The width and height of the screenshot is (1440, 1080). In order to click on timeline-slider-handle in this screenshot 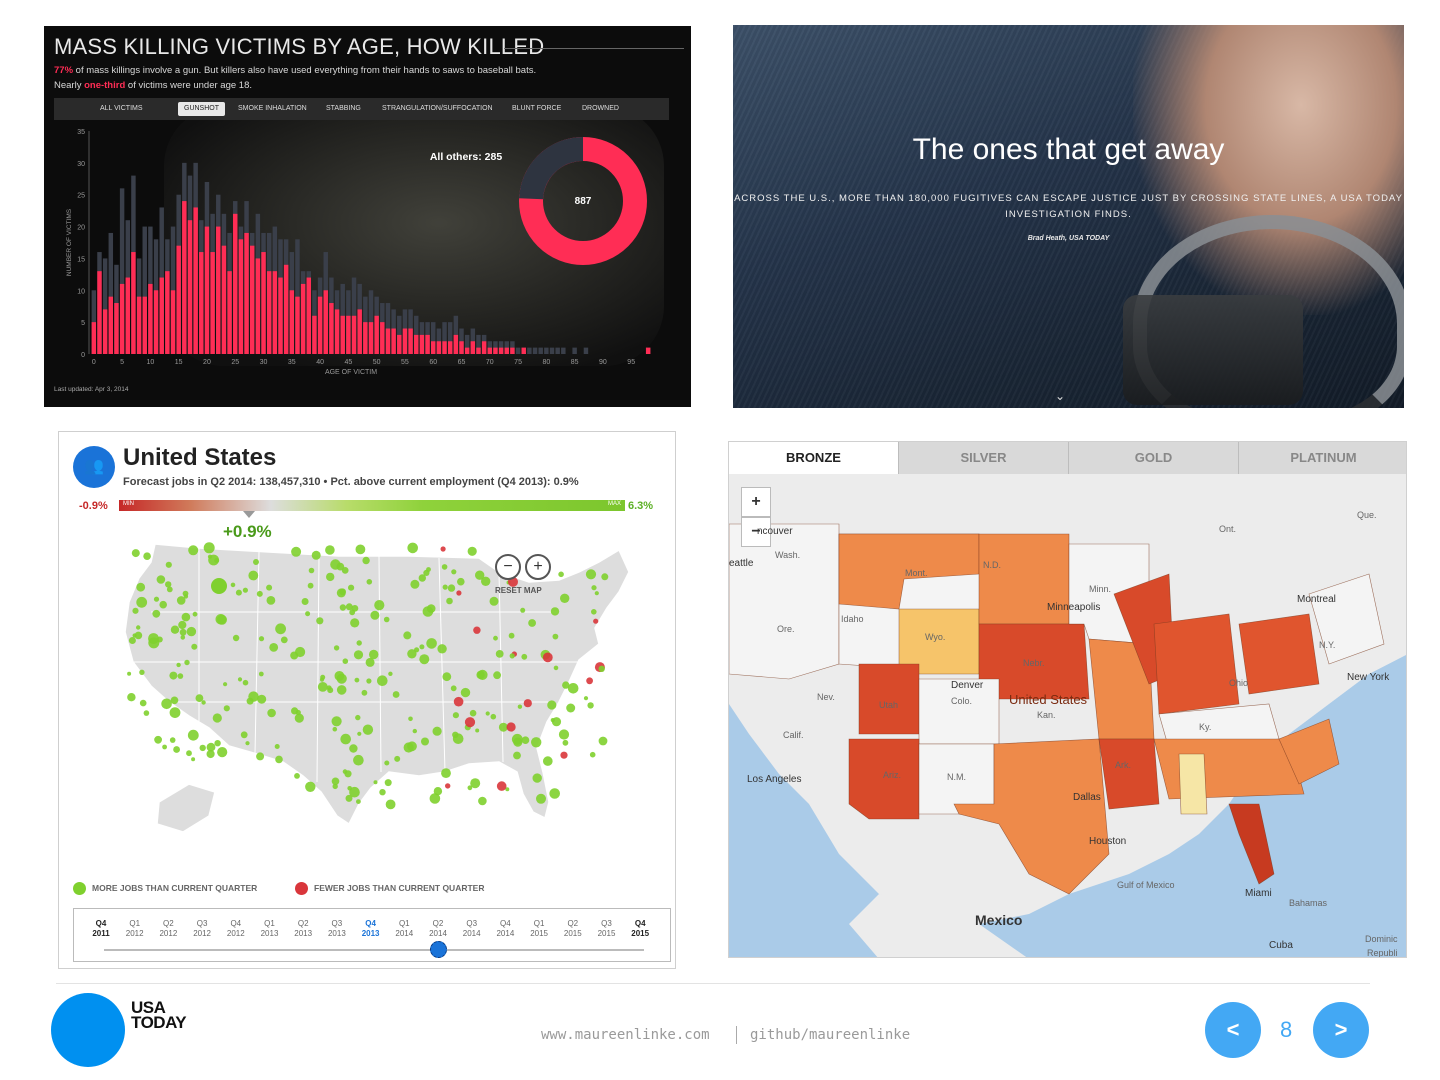, I will do `click(438, 949)`.